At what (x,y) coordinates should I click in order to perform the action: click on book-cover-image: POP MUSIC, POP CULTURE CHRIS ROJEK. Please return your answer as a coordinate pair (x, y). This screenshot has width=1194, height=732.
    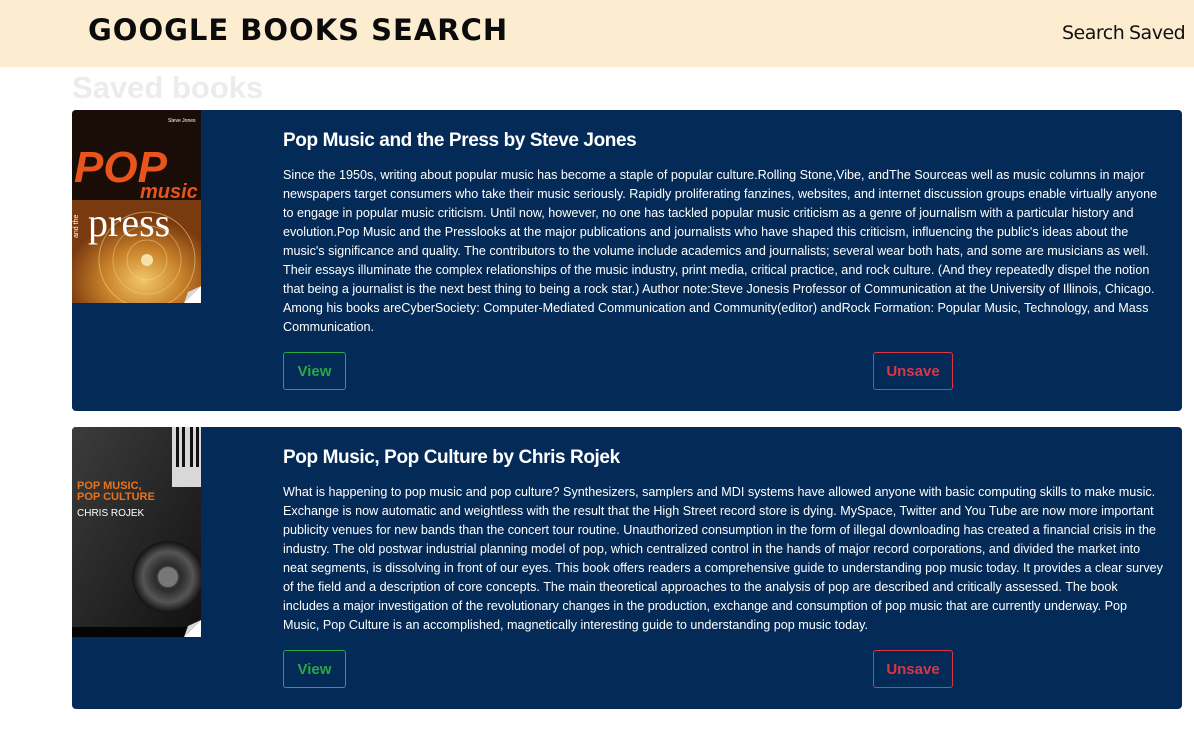
    Looking at the image, I should click on (136, 532).